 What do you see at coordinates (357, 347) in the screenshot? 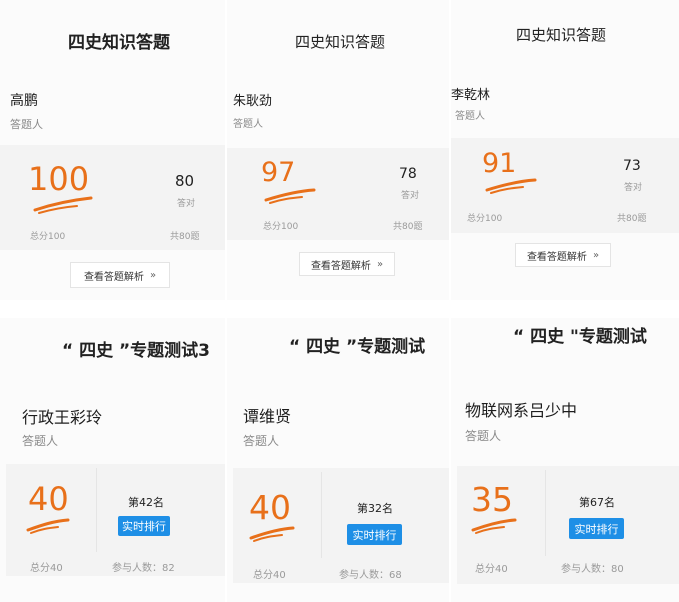
I see `quiz-title: “ 四史 ”专题测试` at bounding box center [357, 347].